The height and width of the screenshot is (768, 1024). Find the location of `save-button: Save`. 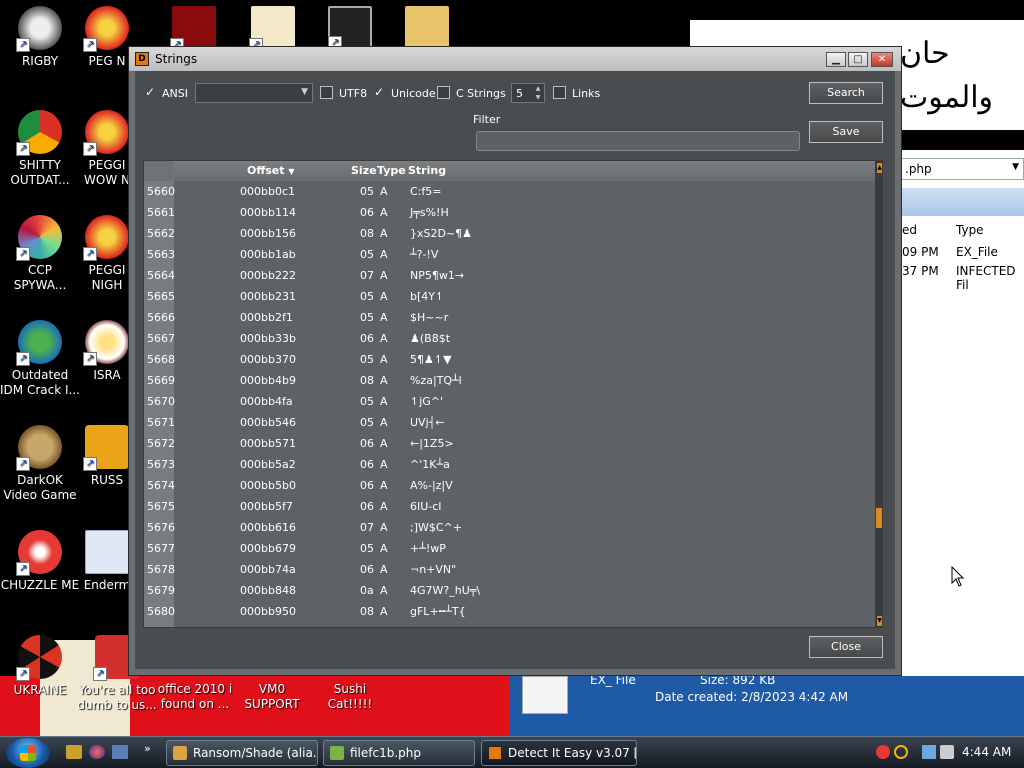

save-button: Save is located at coordinates (846, 132).